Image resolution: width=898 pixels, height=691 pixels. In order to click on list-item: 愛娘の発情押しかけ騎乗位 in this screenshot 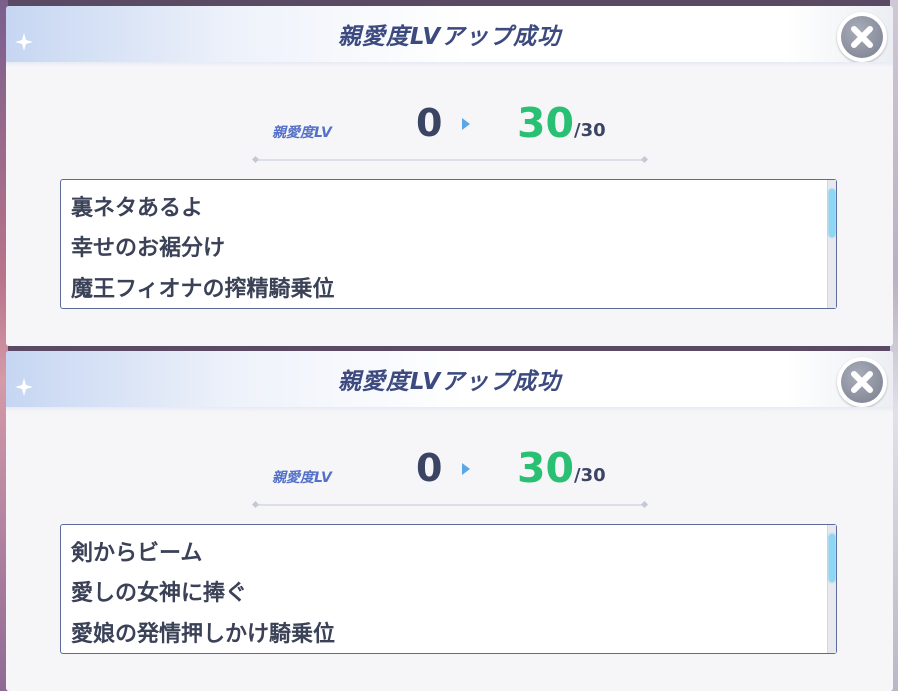, I will do `click(203, 634)`.